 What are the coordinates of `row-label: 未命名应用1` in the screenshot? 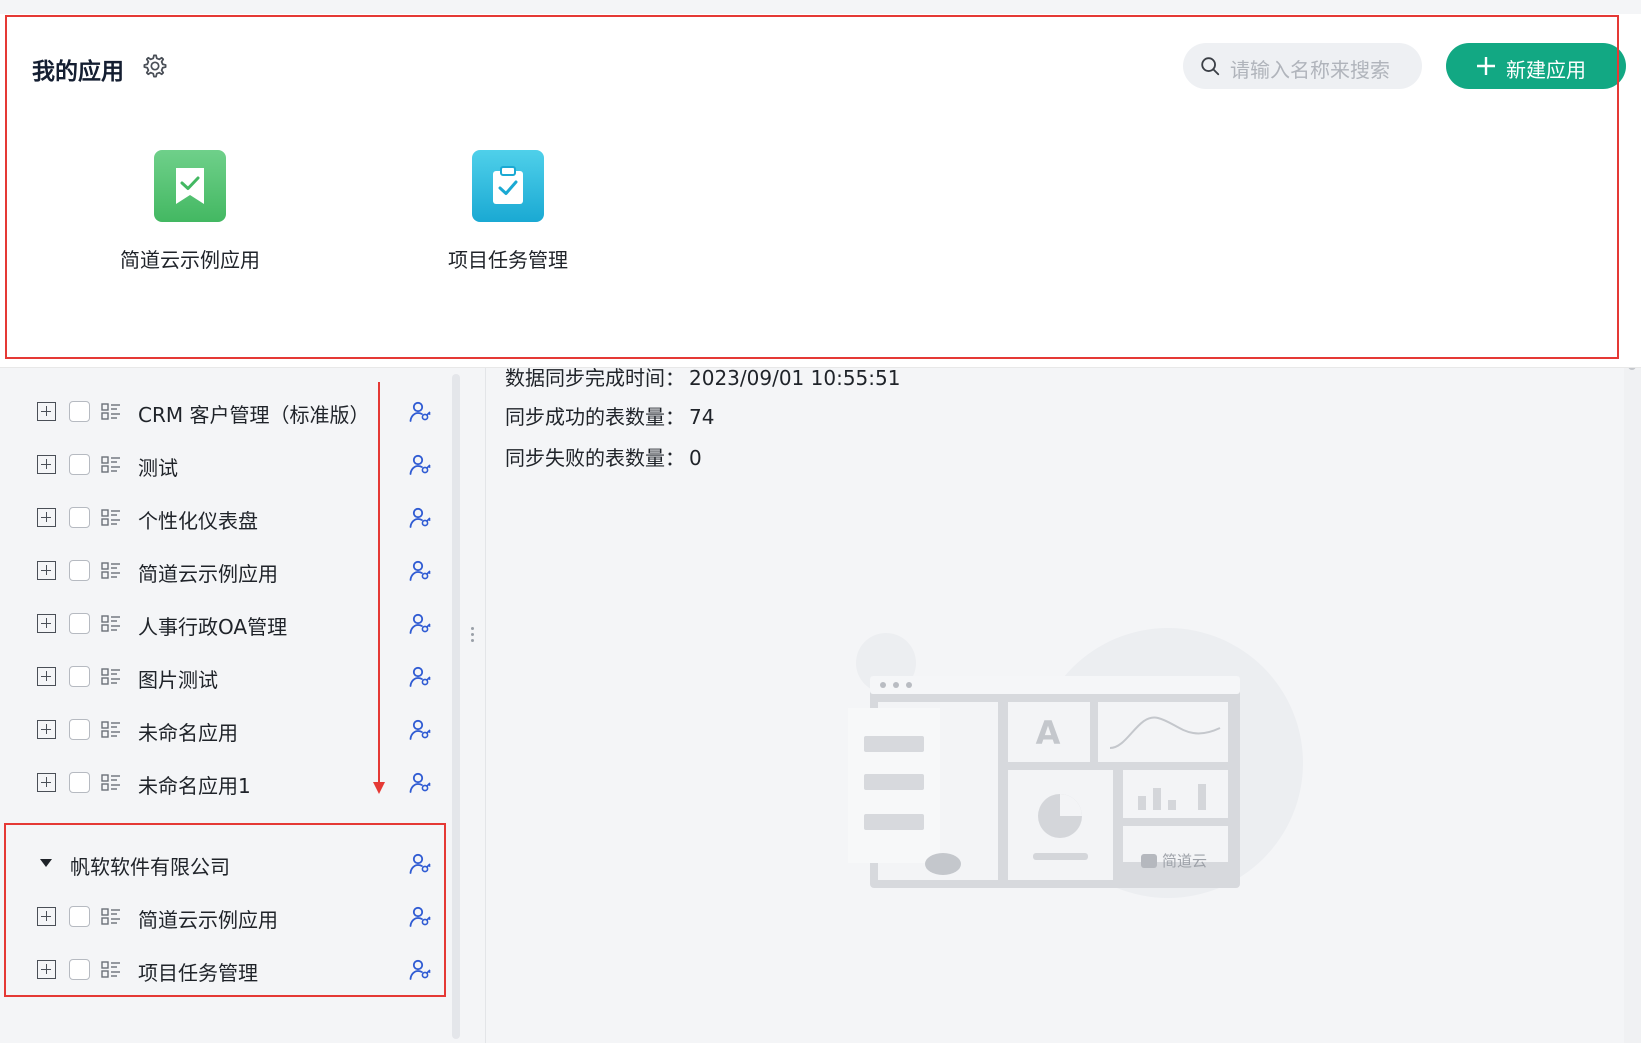 It's located at (194, 786).